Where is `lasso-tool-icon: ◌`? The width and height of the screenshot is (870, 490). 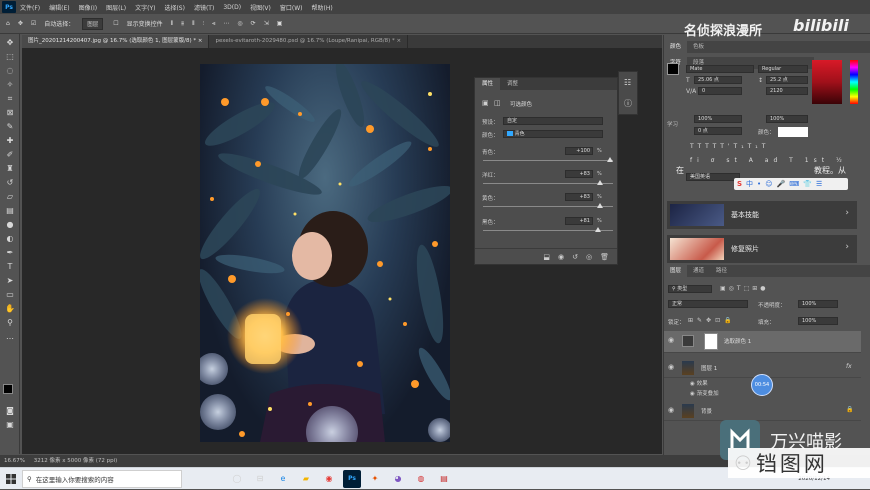 lasso-tool-icon: ◌ is located at coordinates (10, 71).